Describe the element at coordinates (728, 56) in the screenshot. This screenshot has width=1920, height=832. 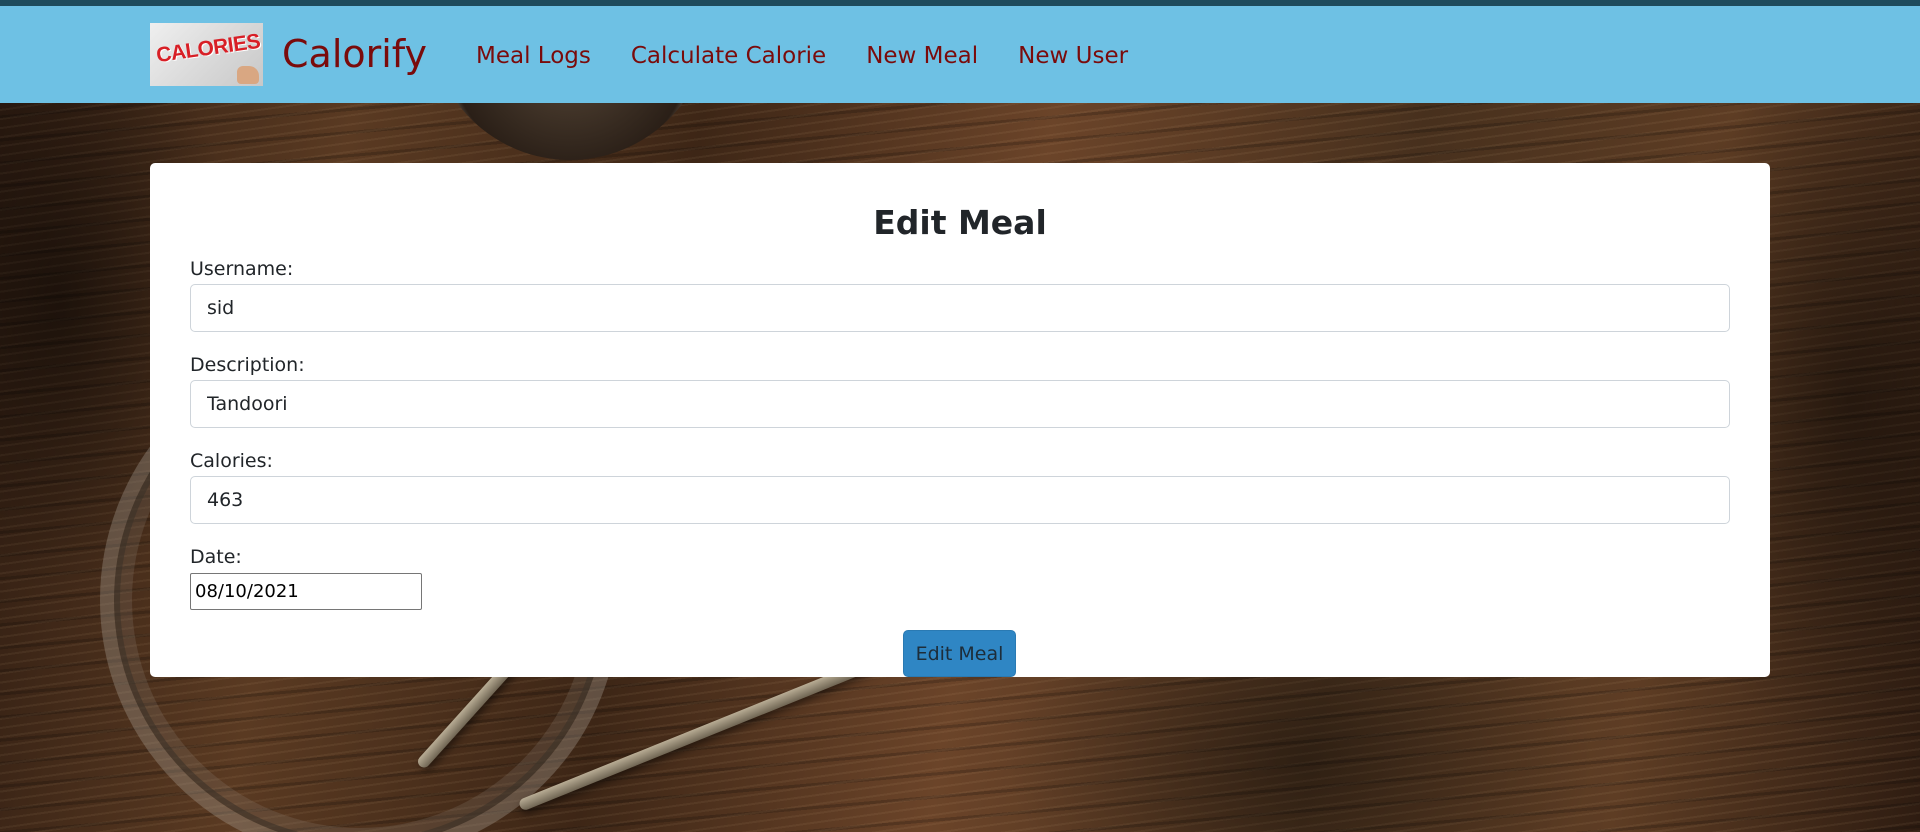
I see `nav-link-calculate-calorie: Calculate Calorie` at that location.